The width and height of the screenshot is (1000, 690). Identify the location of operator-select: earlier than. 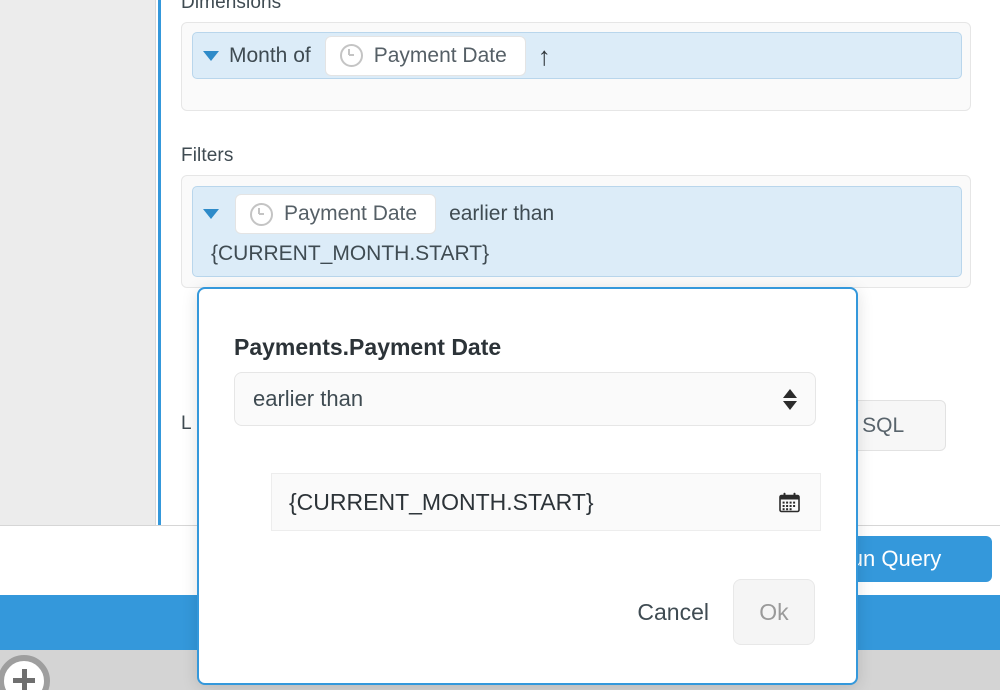
(525, 399).